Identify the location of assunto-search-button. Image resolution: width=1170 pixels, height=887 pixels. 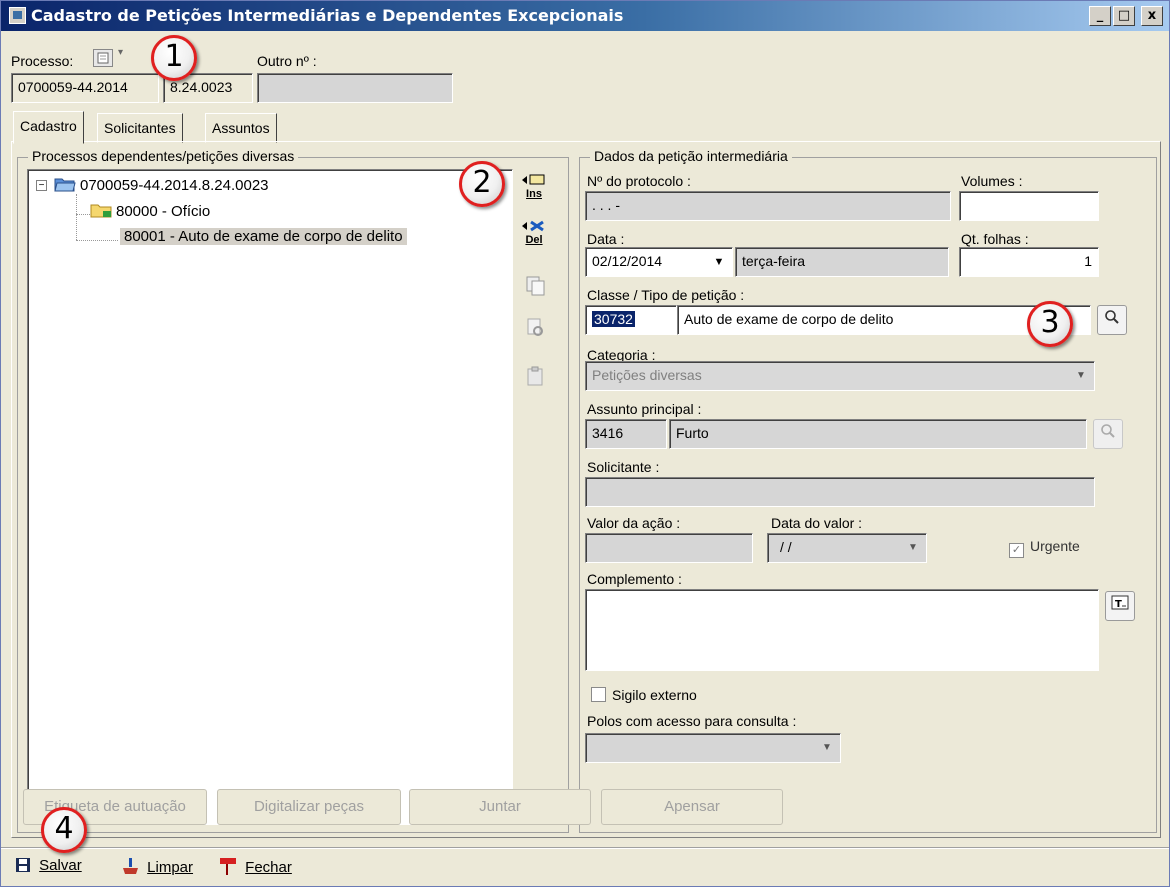
(1108, 434).